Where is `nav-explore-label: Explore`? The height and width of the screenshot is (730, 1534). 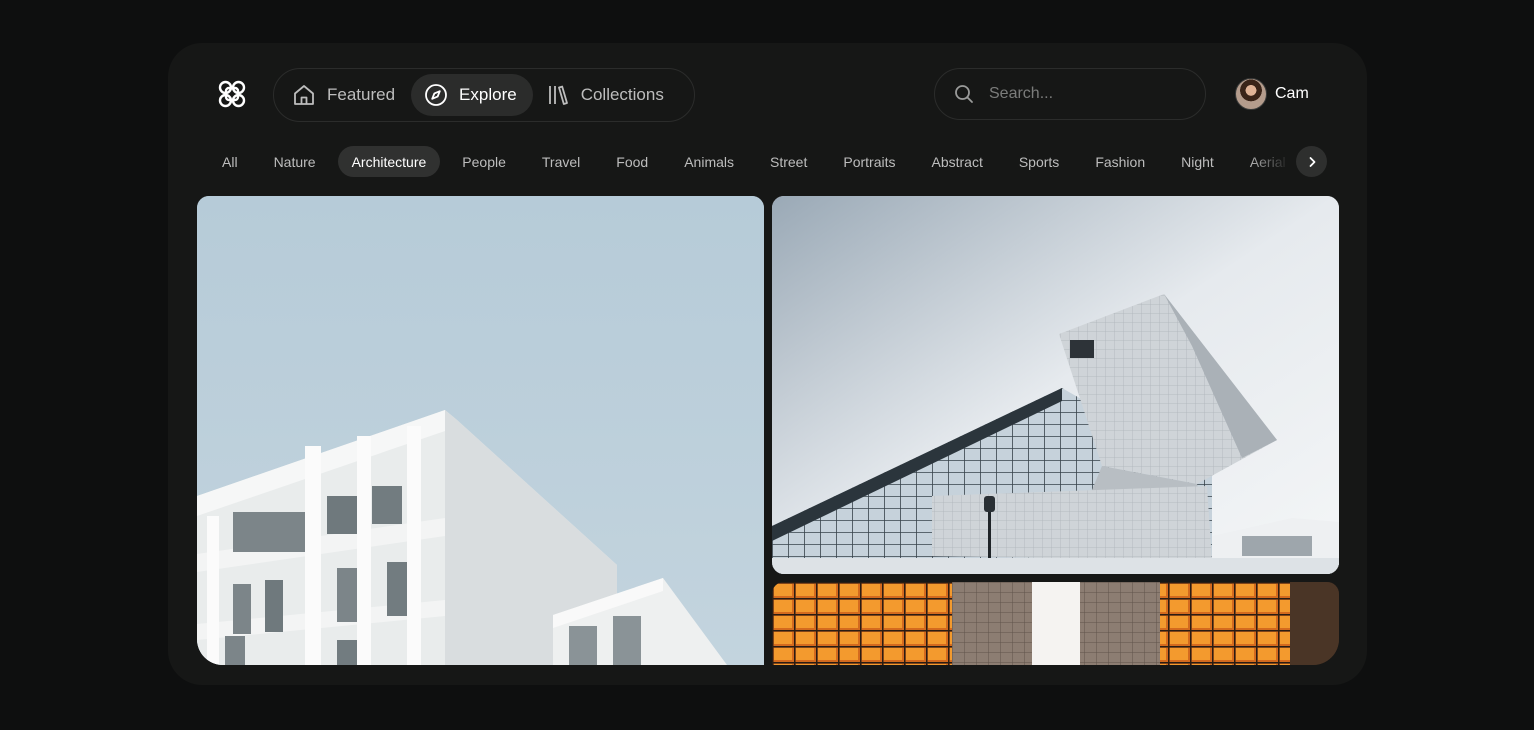
nav-explore-label: Explore is located at coordinates (488, 94).